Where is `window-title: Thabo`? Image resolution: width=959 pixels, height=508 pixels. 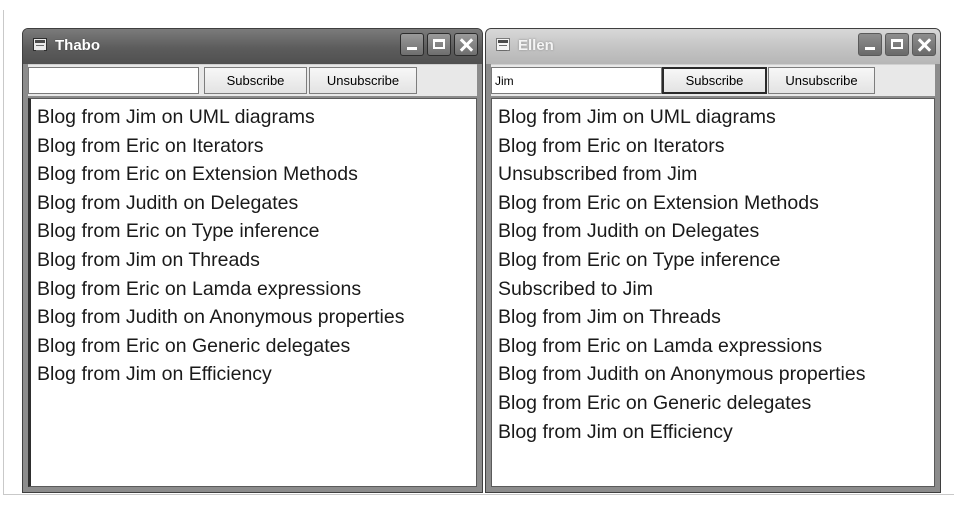 window-title: Thabo is located at coordinates (77, 45).